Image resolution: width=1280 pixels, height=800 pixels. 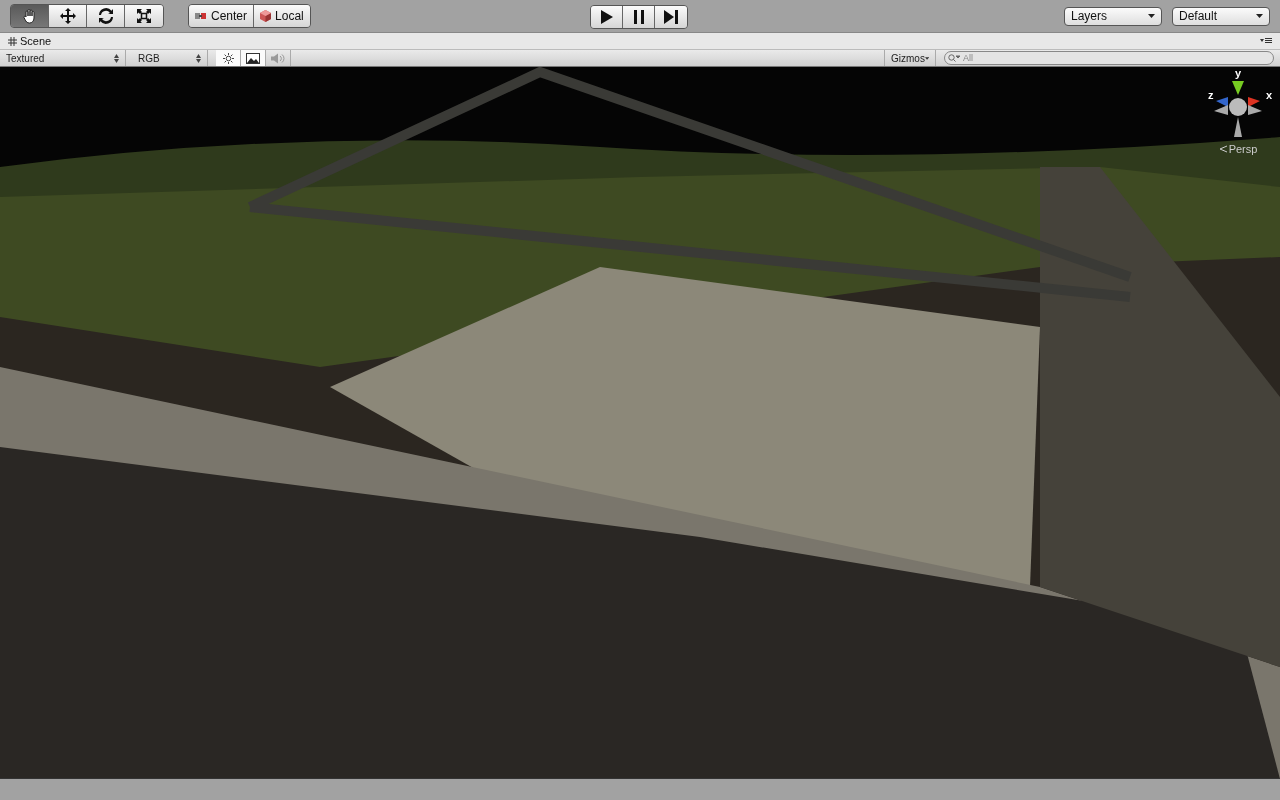 I want to click on cube-icon, so click(x=266, y=16).